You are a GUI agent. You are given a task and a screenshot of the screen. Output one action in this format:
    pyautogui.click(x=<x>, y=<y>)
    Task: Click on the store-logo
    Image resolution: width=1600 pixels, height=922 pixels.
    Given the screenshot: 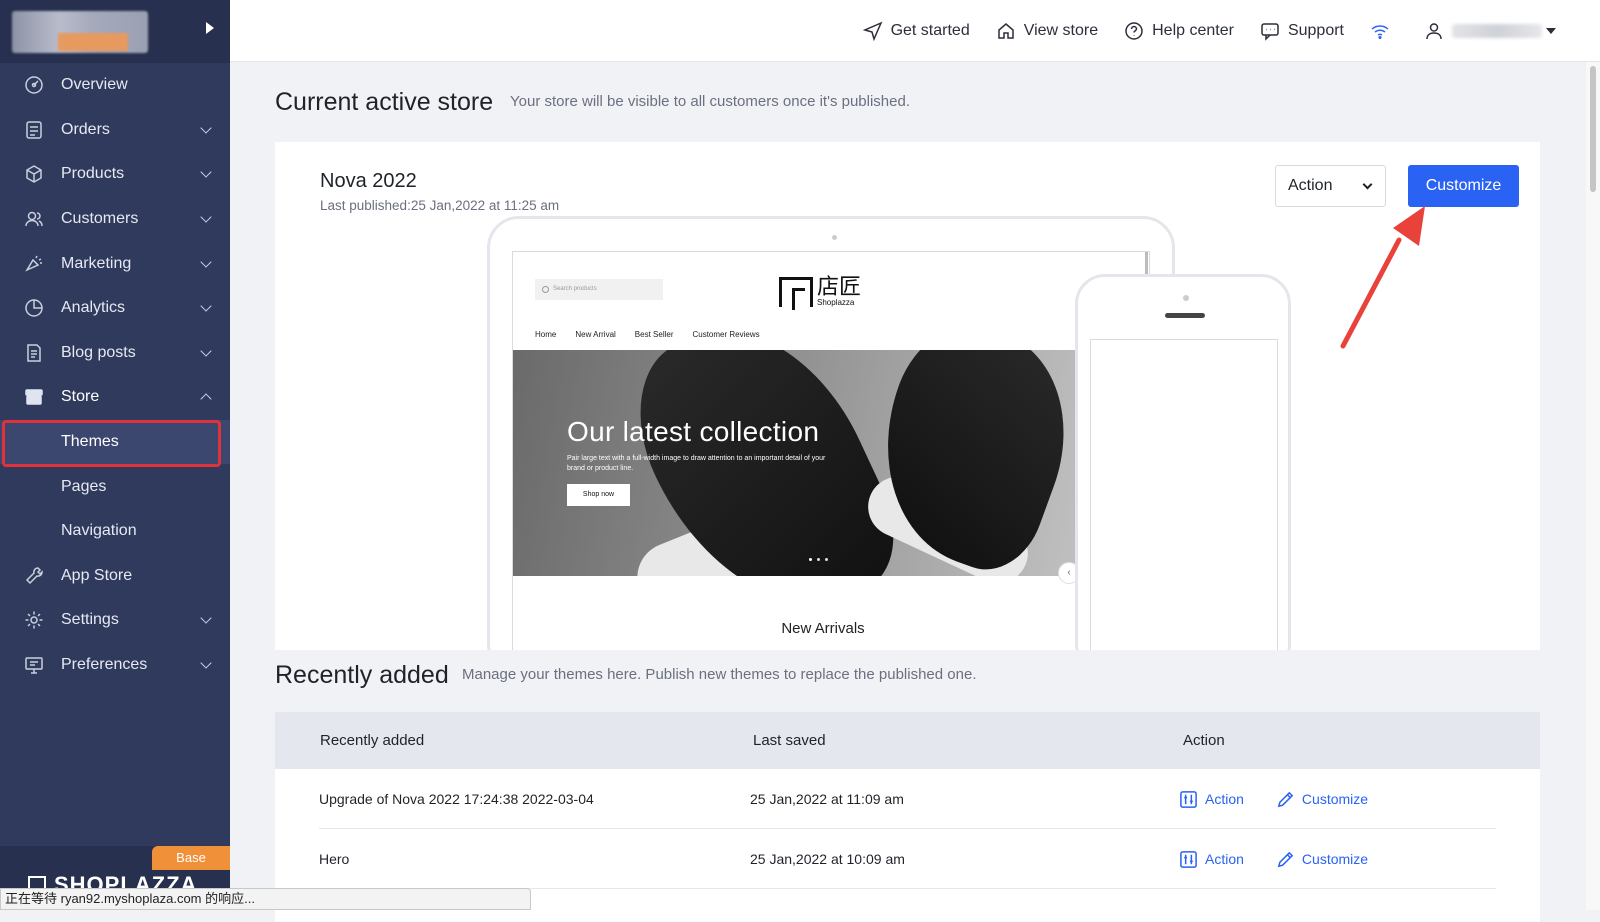 What is the action you would take?
    pyautogui.click(x=80, y=32)
    